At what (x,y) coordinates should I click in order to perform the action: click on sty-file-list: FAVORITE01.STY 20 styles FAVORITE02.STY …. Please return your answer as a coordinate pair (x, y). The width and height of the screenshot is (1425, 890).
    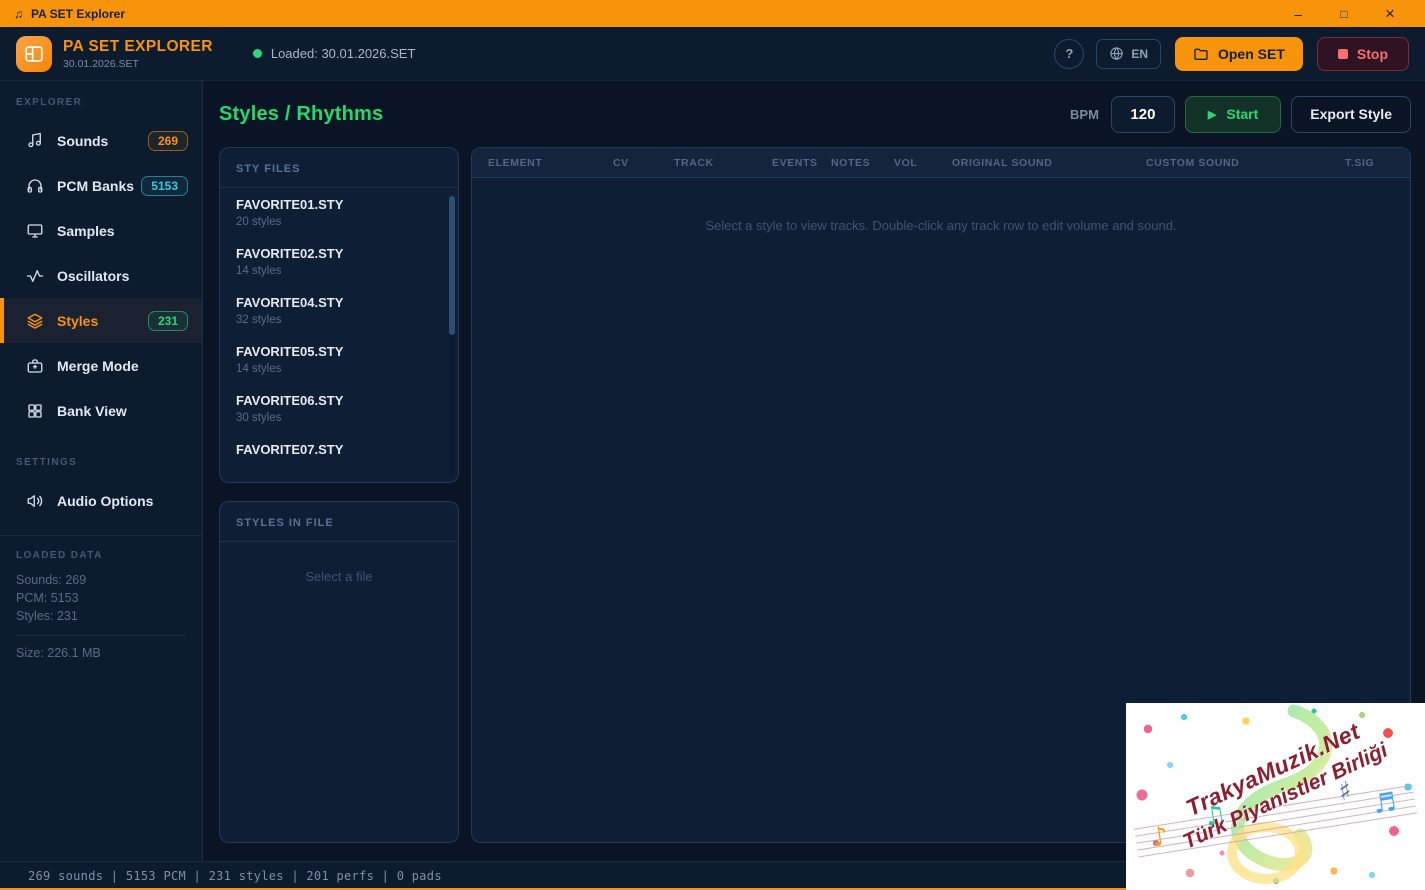
    Looking at the image, I should click on (339, 333).